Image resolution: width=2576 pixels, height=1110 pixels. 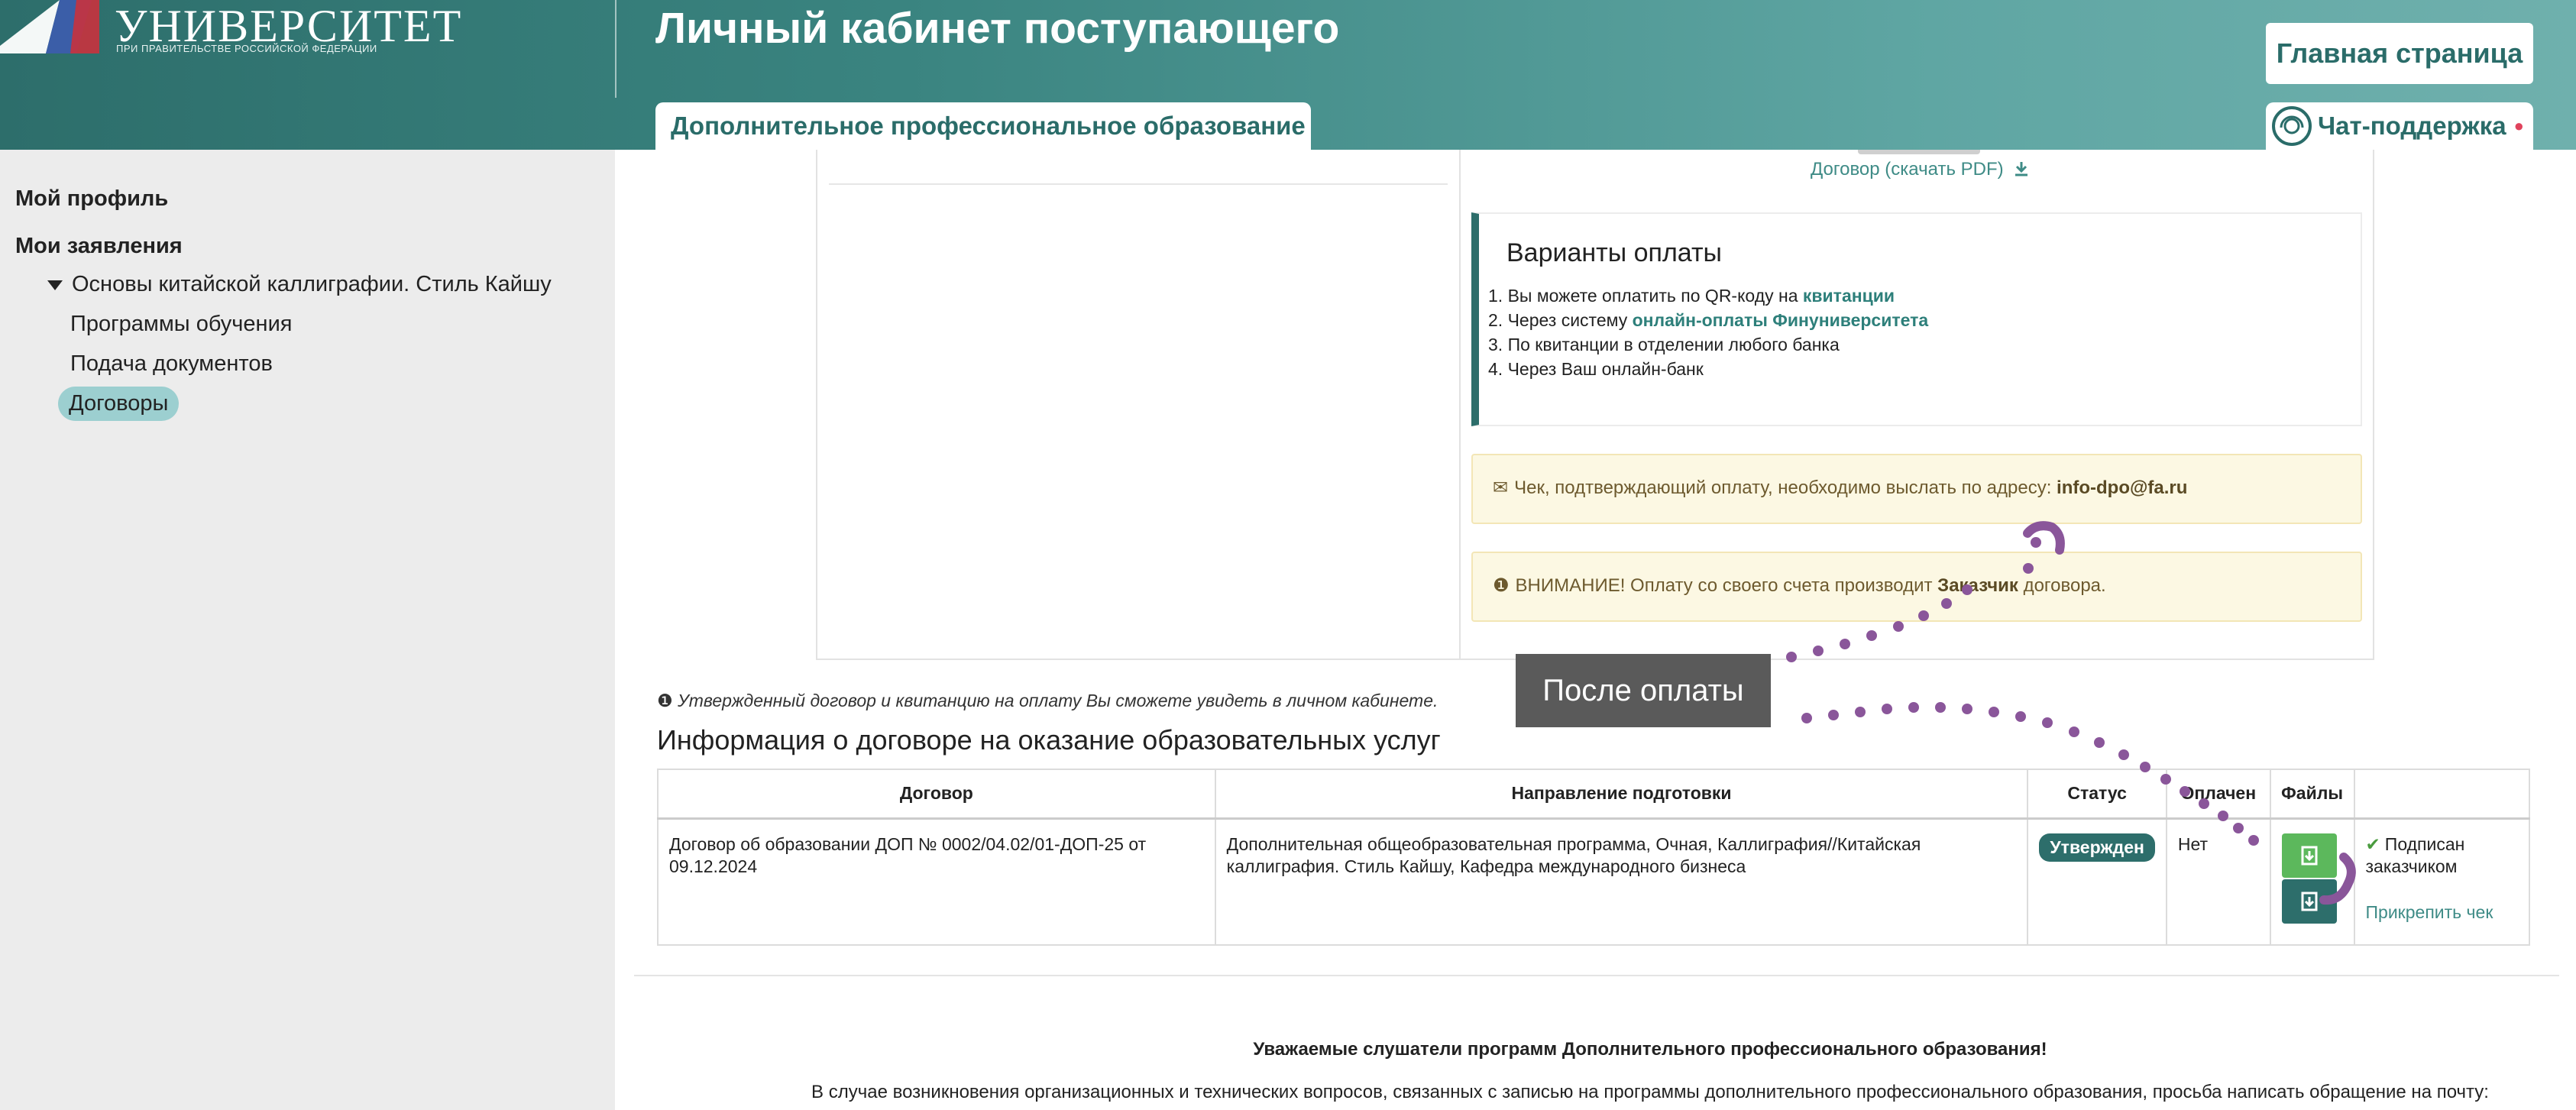 I want to click on payment-option-3: 3. По квитанции в отделении любого банка, so click(x=1664, y=344).